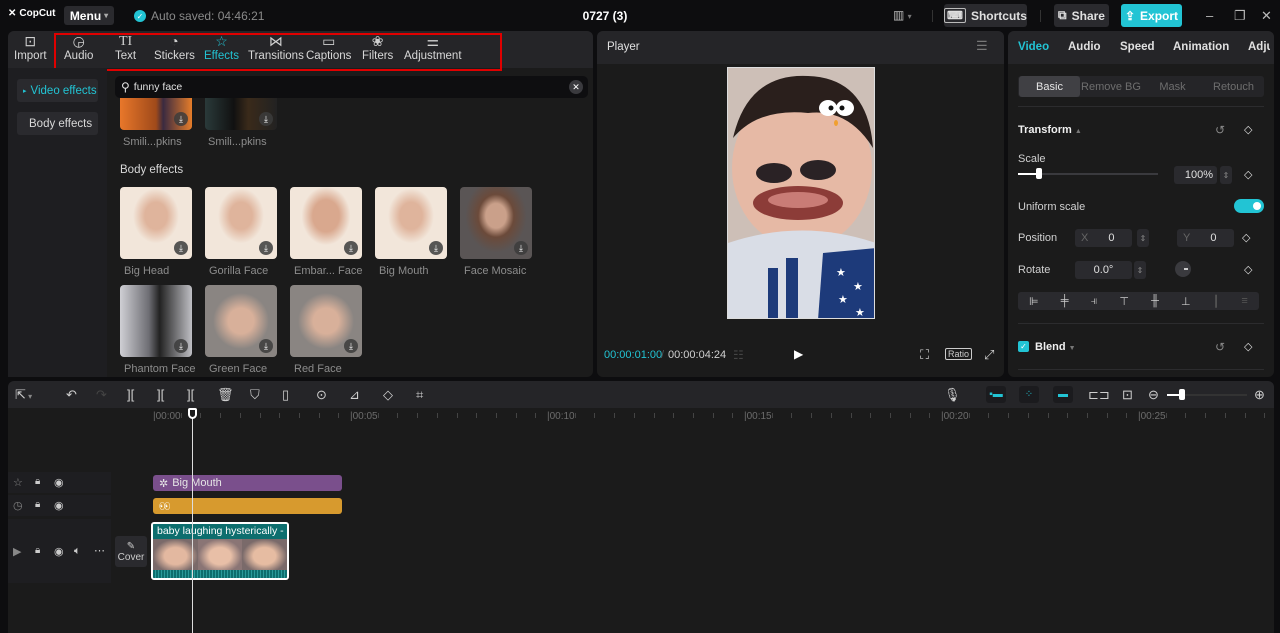  What do you see at coordinates (801, 193) in the screenshot?
I see `video-preview: ★ ★ ★ ★` at bounding box center [801, 193].